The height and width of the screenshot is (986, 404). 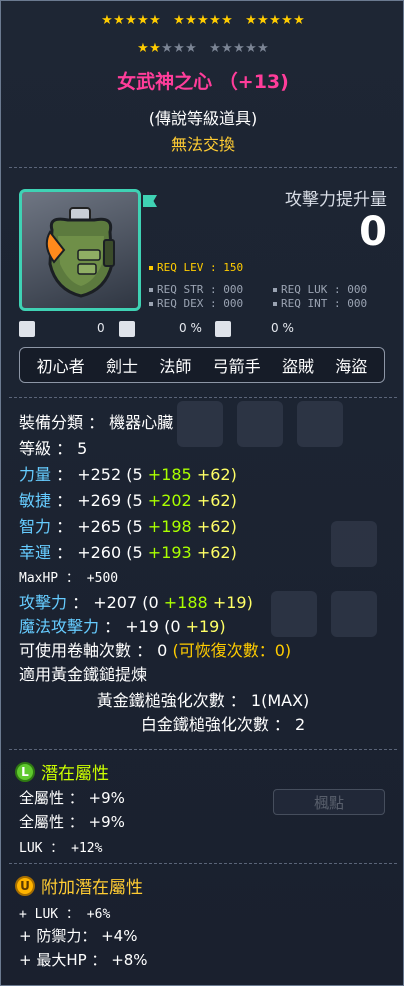 What do you see at coordinates (25, 885) in the screenshot?
I see `unique-potential-icon: U` at bounding box center [25, 885].